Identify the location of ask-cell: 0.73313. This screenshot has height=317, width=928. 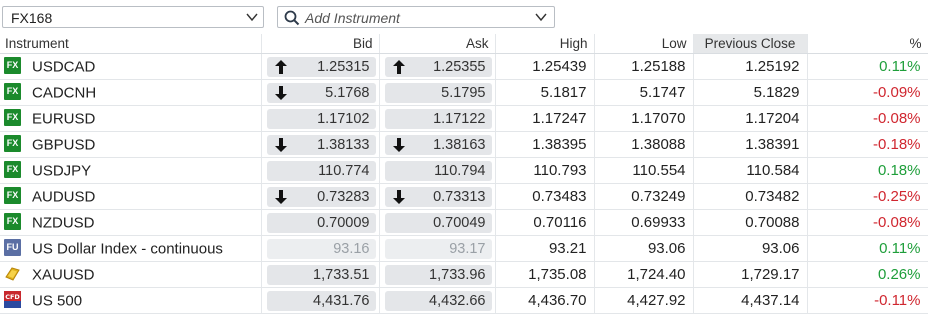
(437, 196).